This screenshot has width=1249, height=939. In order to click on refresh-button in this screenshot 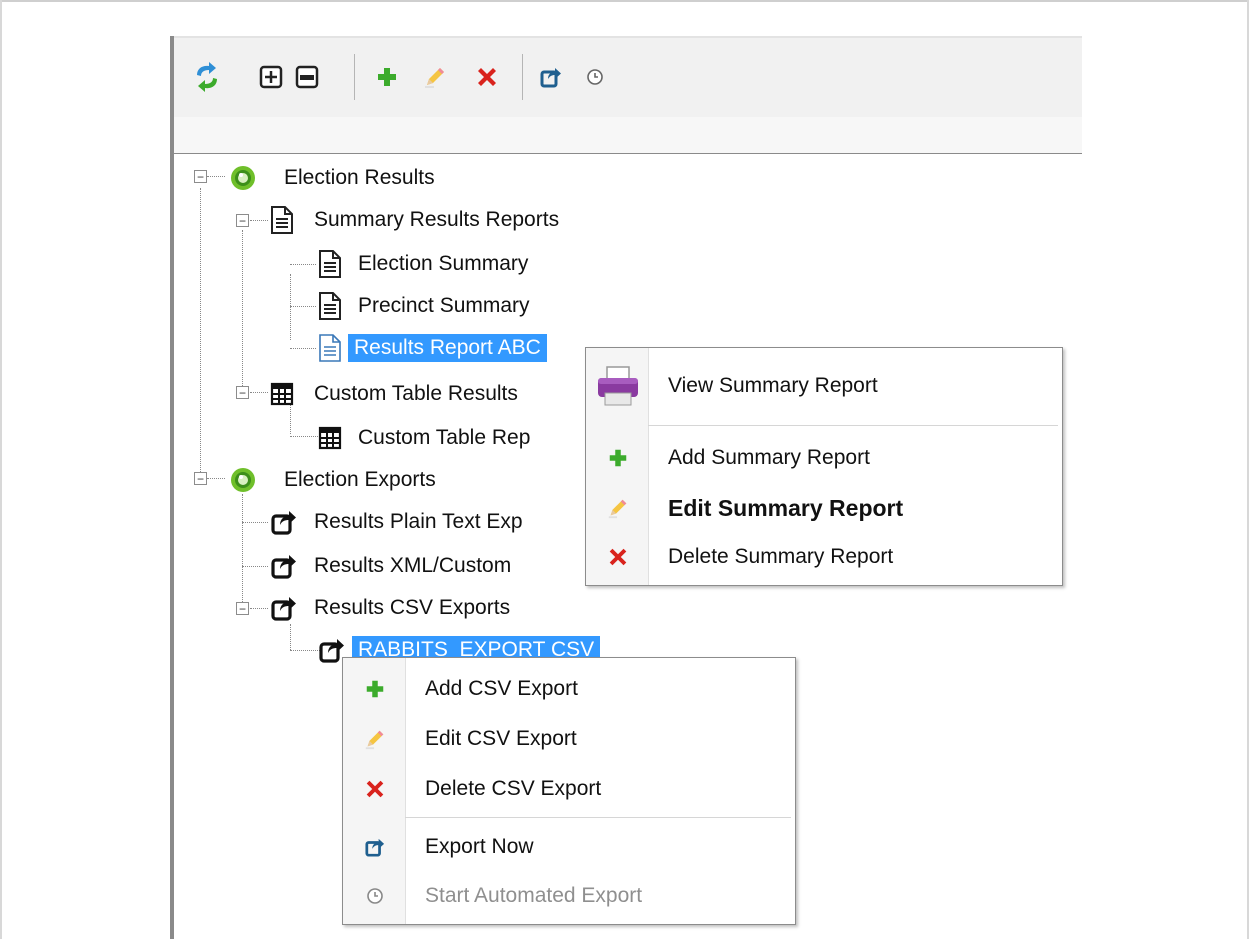, I will do `click(207, 77)`.